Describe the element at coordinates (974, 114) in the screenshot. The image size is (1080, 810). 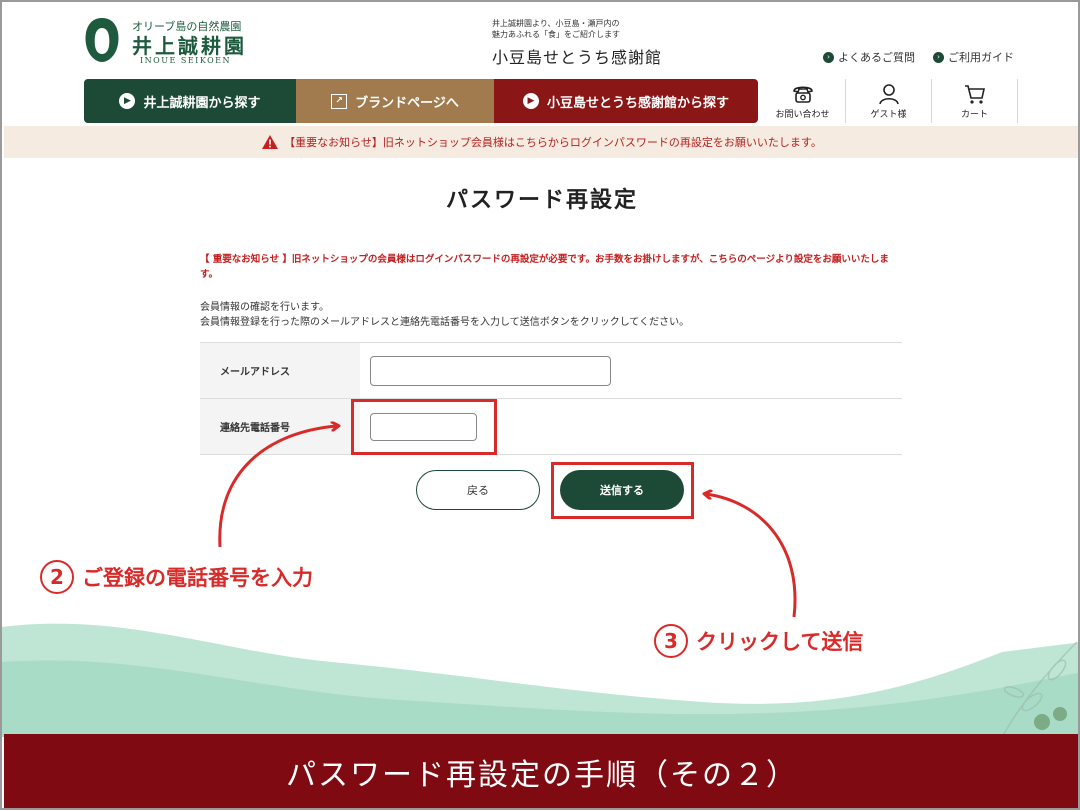
I see `cart-label: カート` at that location.